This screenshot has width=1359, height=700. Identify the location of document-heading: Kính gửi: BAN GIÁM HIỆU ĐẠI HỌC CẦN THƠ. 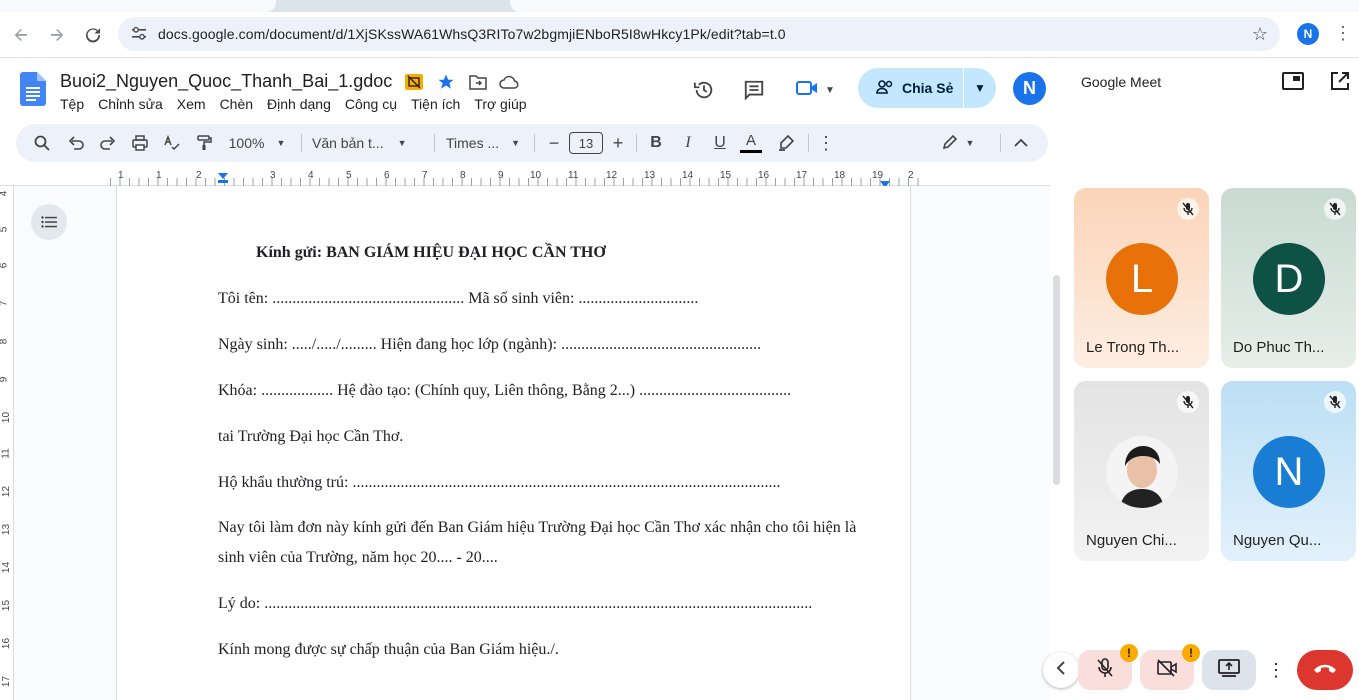
(431, 252).